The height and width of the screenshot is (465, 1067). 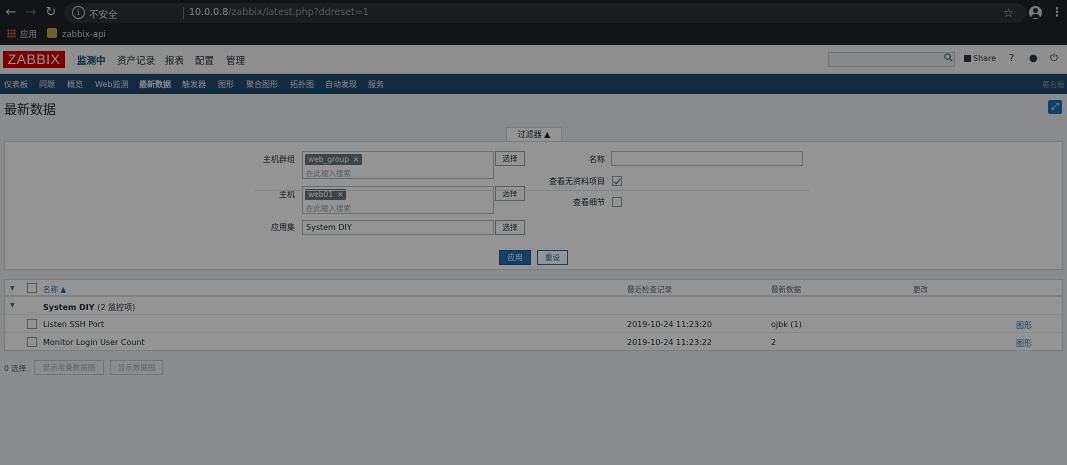 I want to click on column-change: 更改, so click(x=920, y=289).